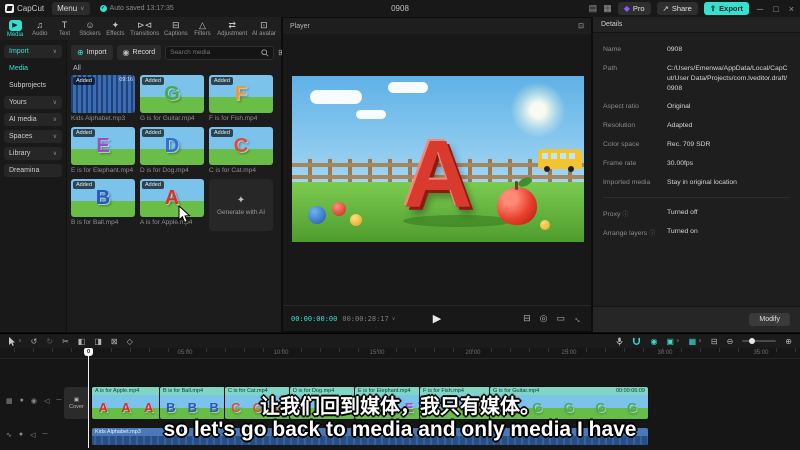 The image size is (800, 450). What do you see at coordinates (33, 136) in the screenshot?
I see `sidebar-item-spaces: Spaces ∨` at bounding box center [33, 136].